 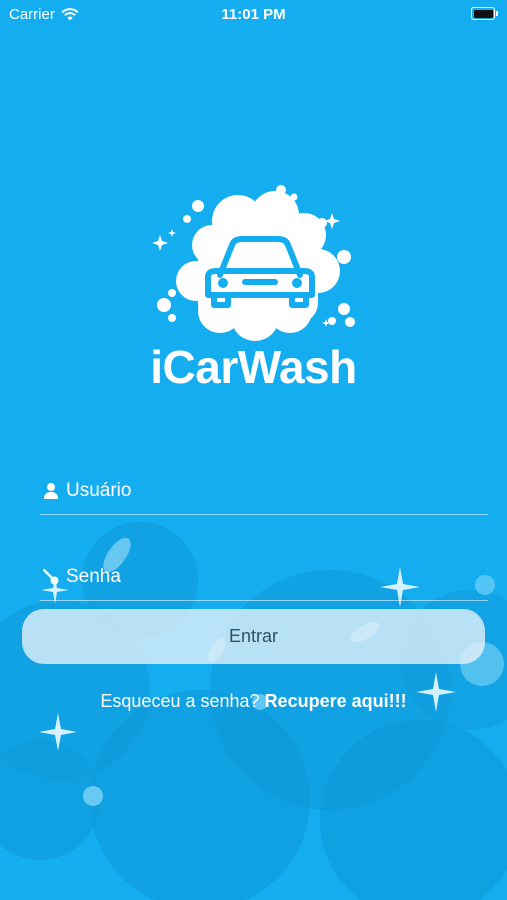 What do you see at coordinates (253, 367) in the screenshot?
I see `app-name: iCarWash` at bounding box center [253, 367].